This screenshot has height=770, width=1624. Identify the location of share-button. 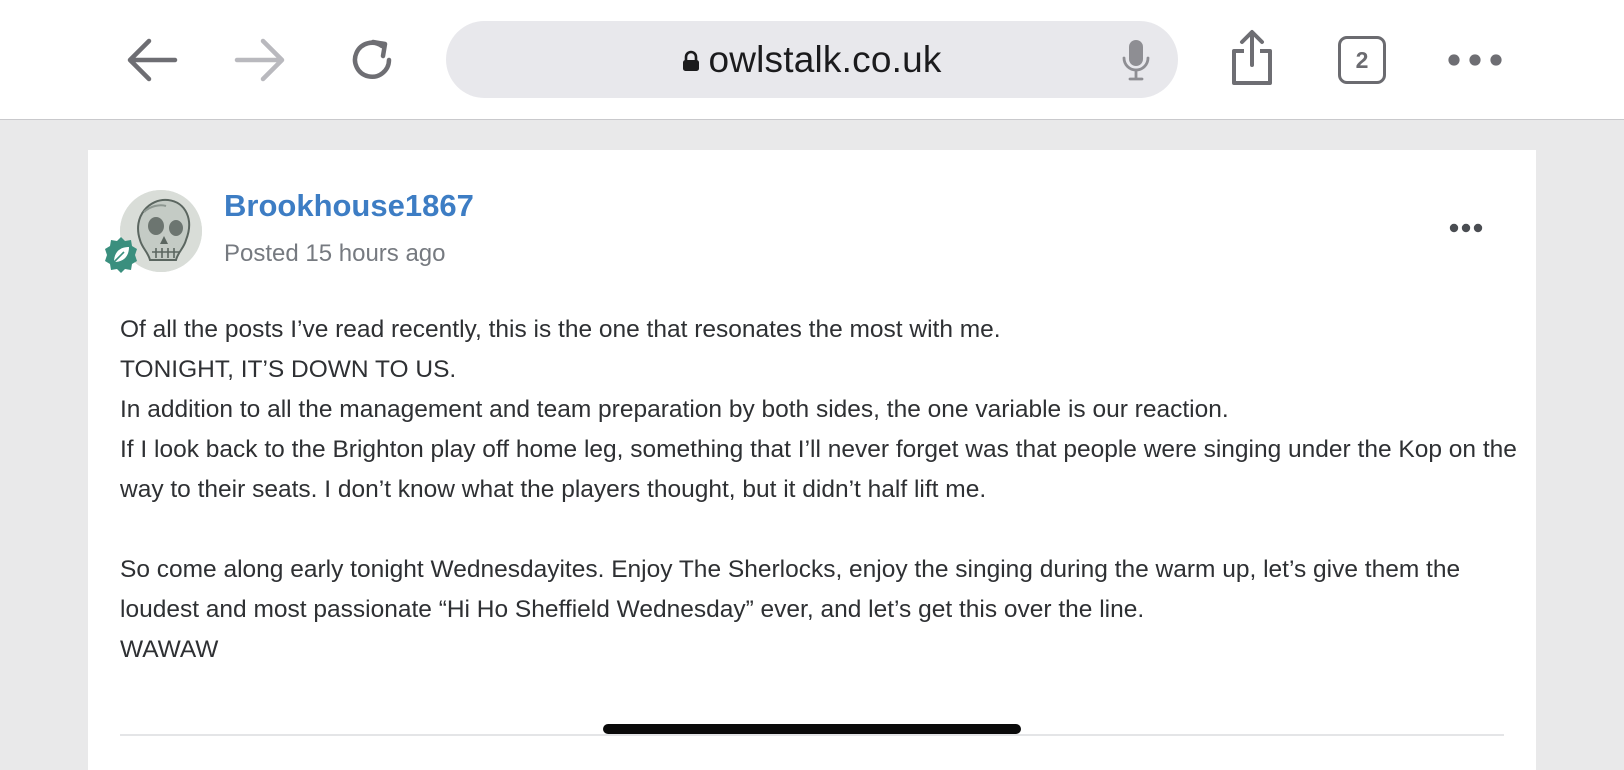
(1252, 58).